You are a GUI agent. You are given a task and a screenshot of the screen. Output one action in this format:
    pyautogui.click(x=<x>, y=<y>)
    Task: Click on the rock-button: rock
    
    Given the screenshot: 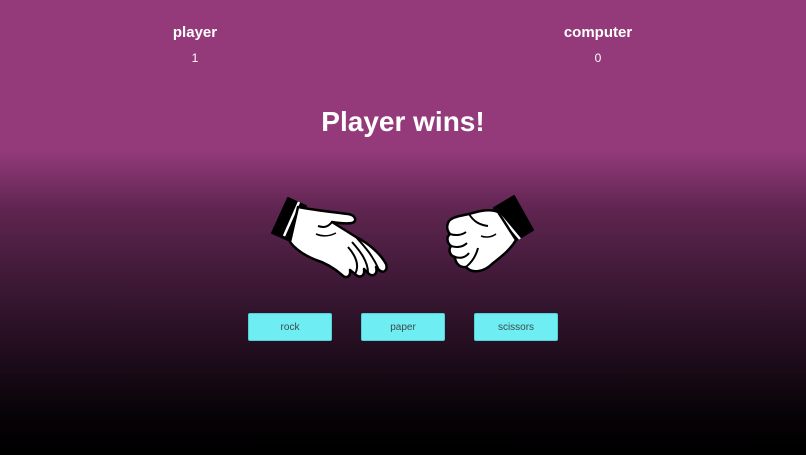 What is the action you would take?
    pyautogui.click(x=290, y=327)
    